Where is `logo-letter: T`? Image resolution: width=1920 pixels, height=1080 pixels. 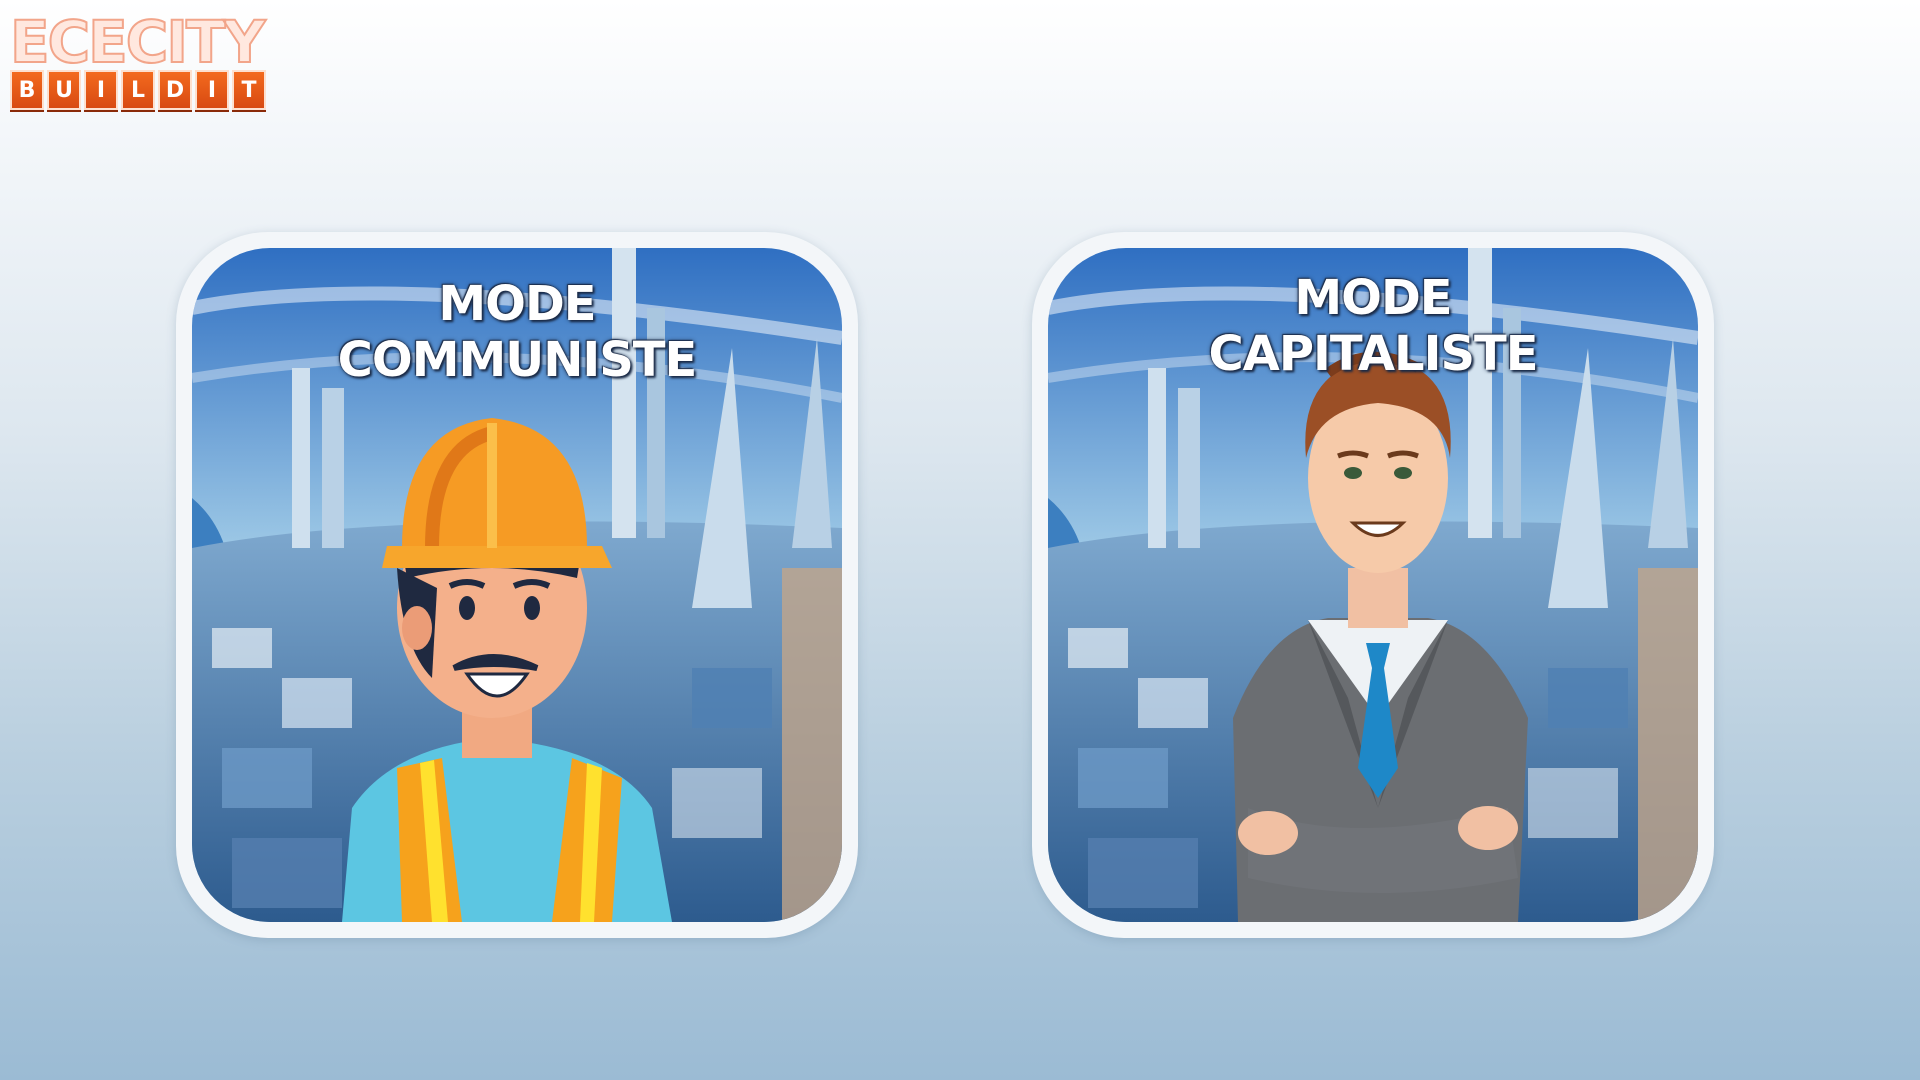
logo-letter: T is located at coordinates (249, 90).